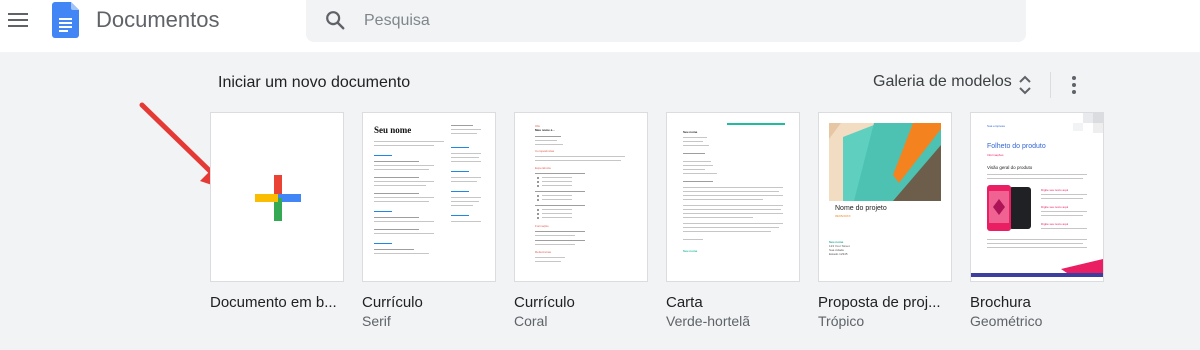 This screenshot has width=1200, height=350. Describe the element at coordinates (335, 22) in the screenshot. I see `search-icon` at that location.